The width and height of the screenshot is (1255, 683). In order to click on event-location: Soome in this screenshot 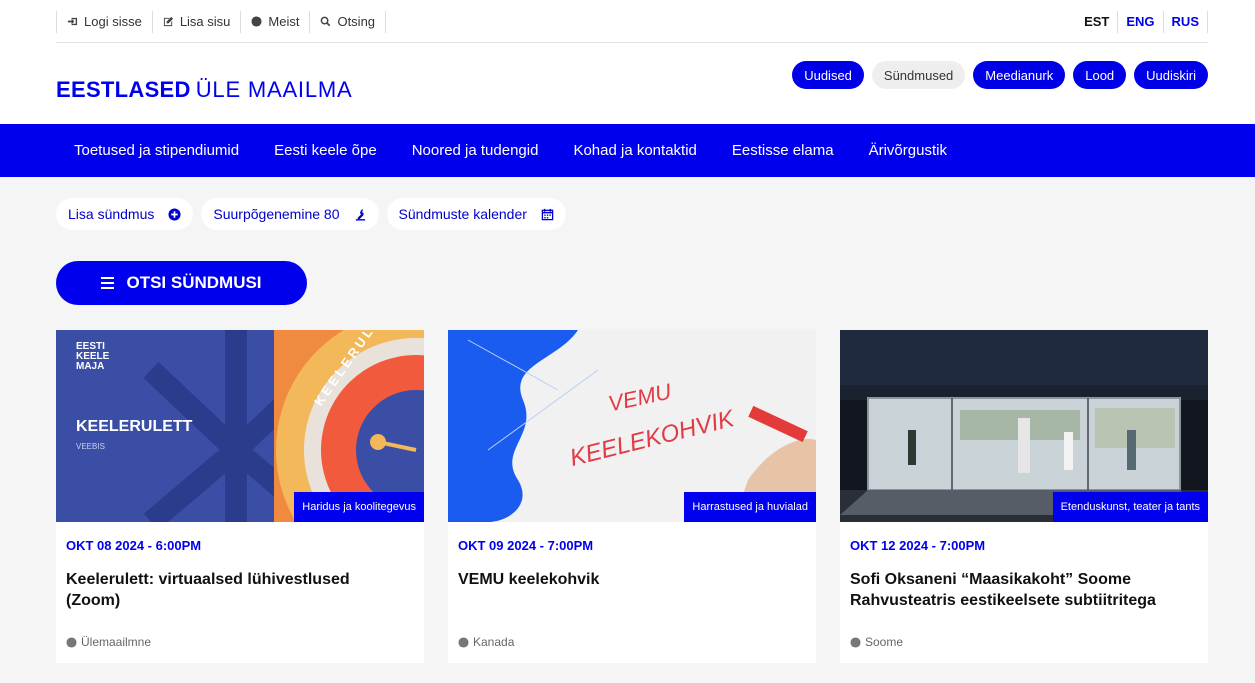, I will do `click(876, 642)`.